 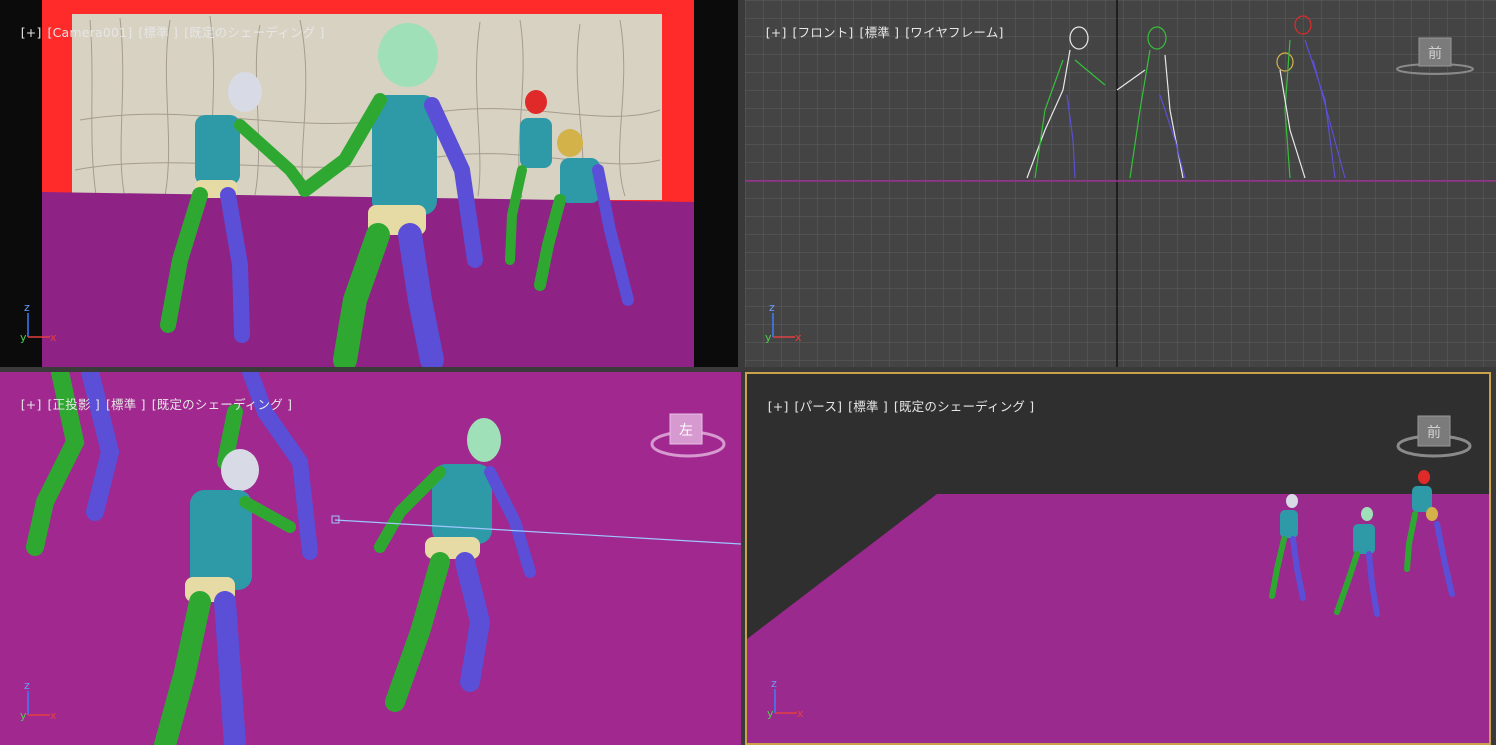 What do you see at coordinates (90, 32) in the screenshot?
I see `camera-name: [Camera001]` at bounding box center [90, 32].